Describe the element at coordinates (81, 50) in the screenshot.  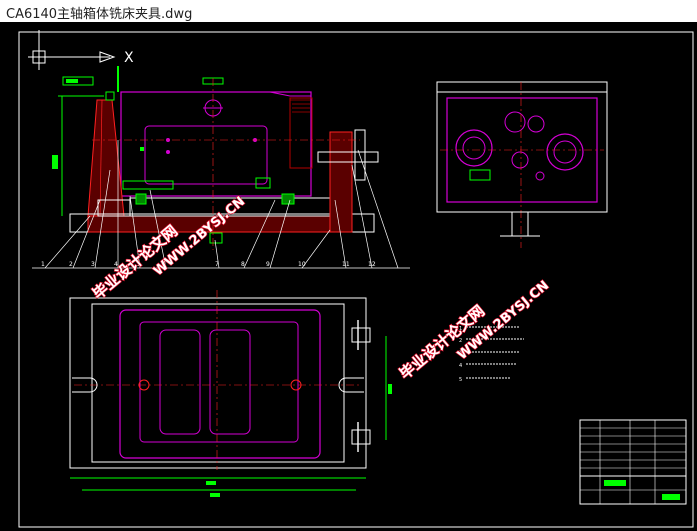
I see `ucs-icon: X` at that location.